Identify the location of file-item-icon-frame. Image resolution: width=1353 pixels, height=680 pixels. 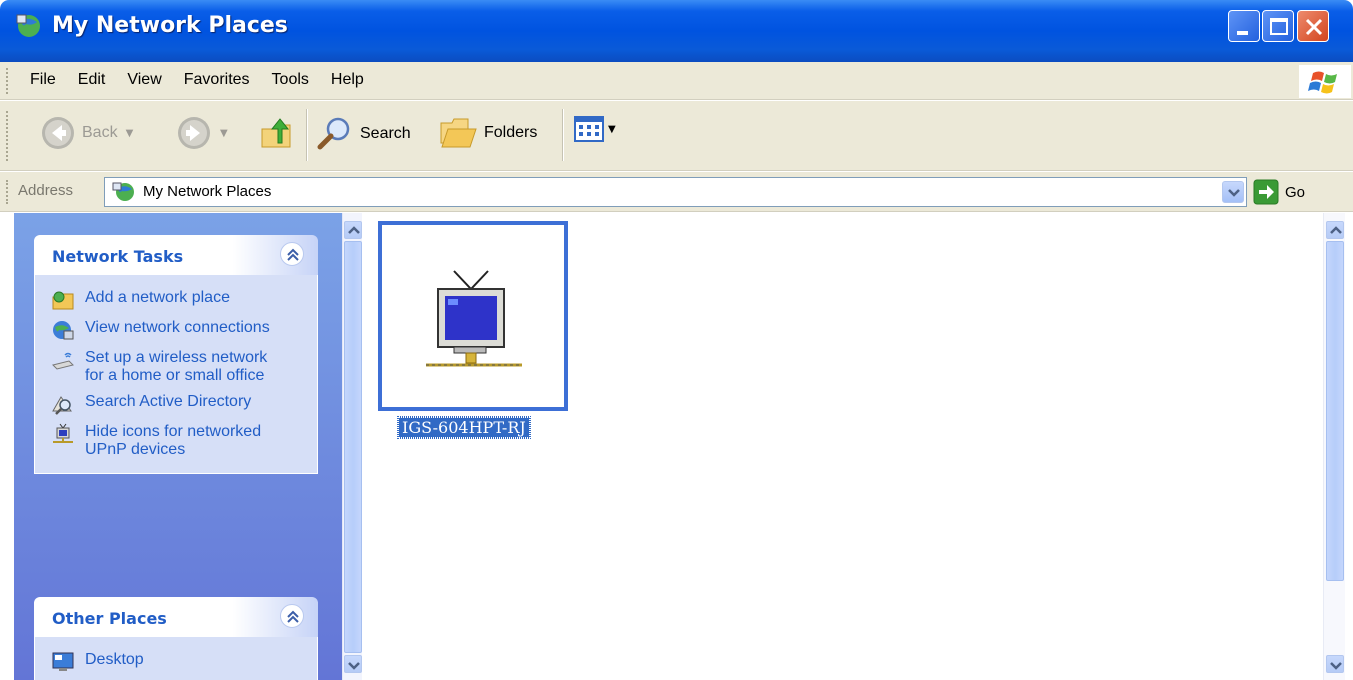
(473, 316).